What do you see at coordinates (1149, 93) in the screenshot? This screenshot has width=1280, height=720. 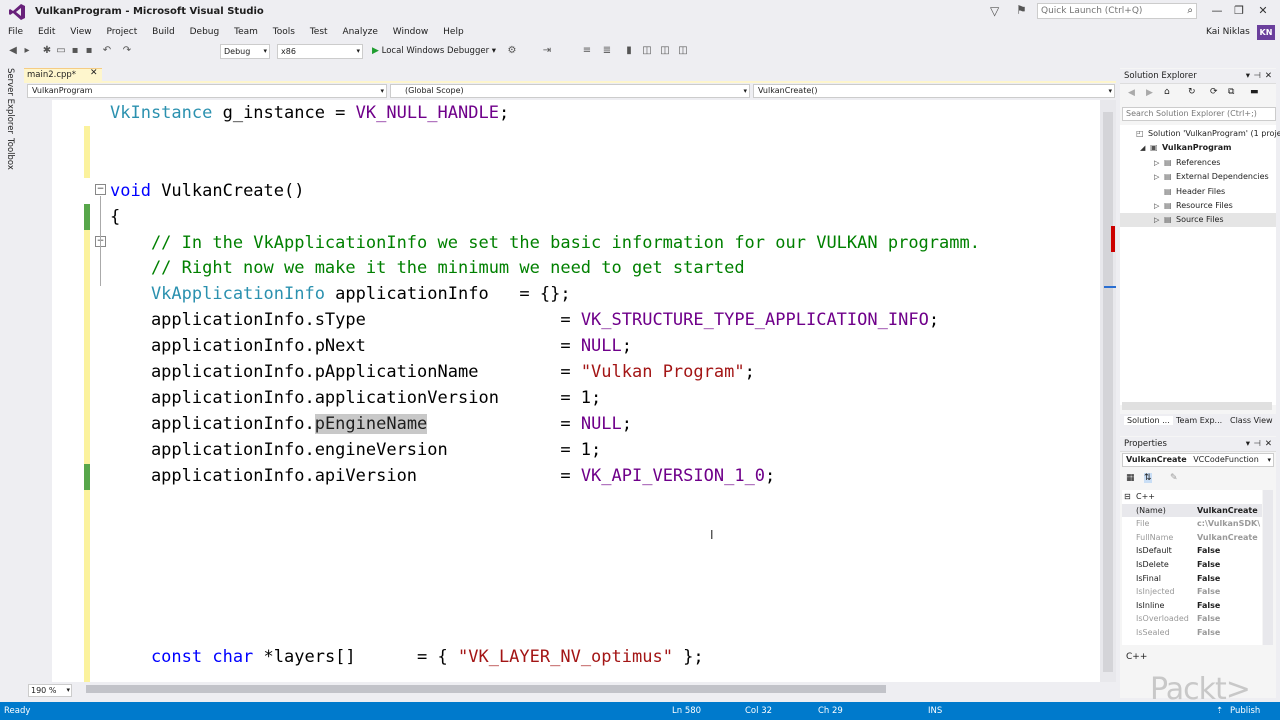 I see `forward-icon: ▶` at bounding box center [1149, 93].